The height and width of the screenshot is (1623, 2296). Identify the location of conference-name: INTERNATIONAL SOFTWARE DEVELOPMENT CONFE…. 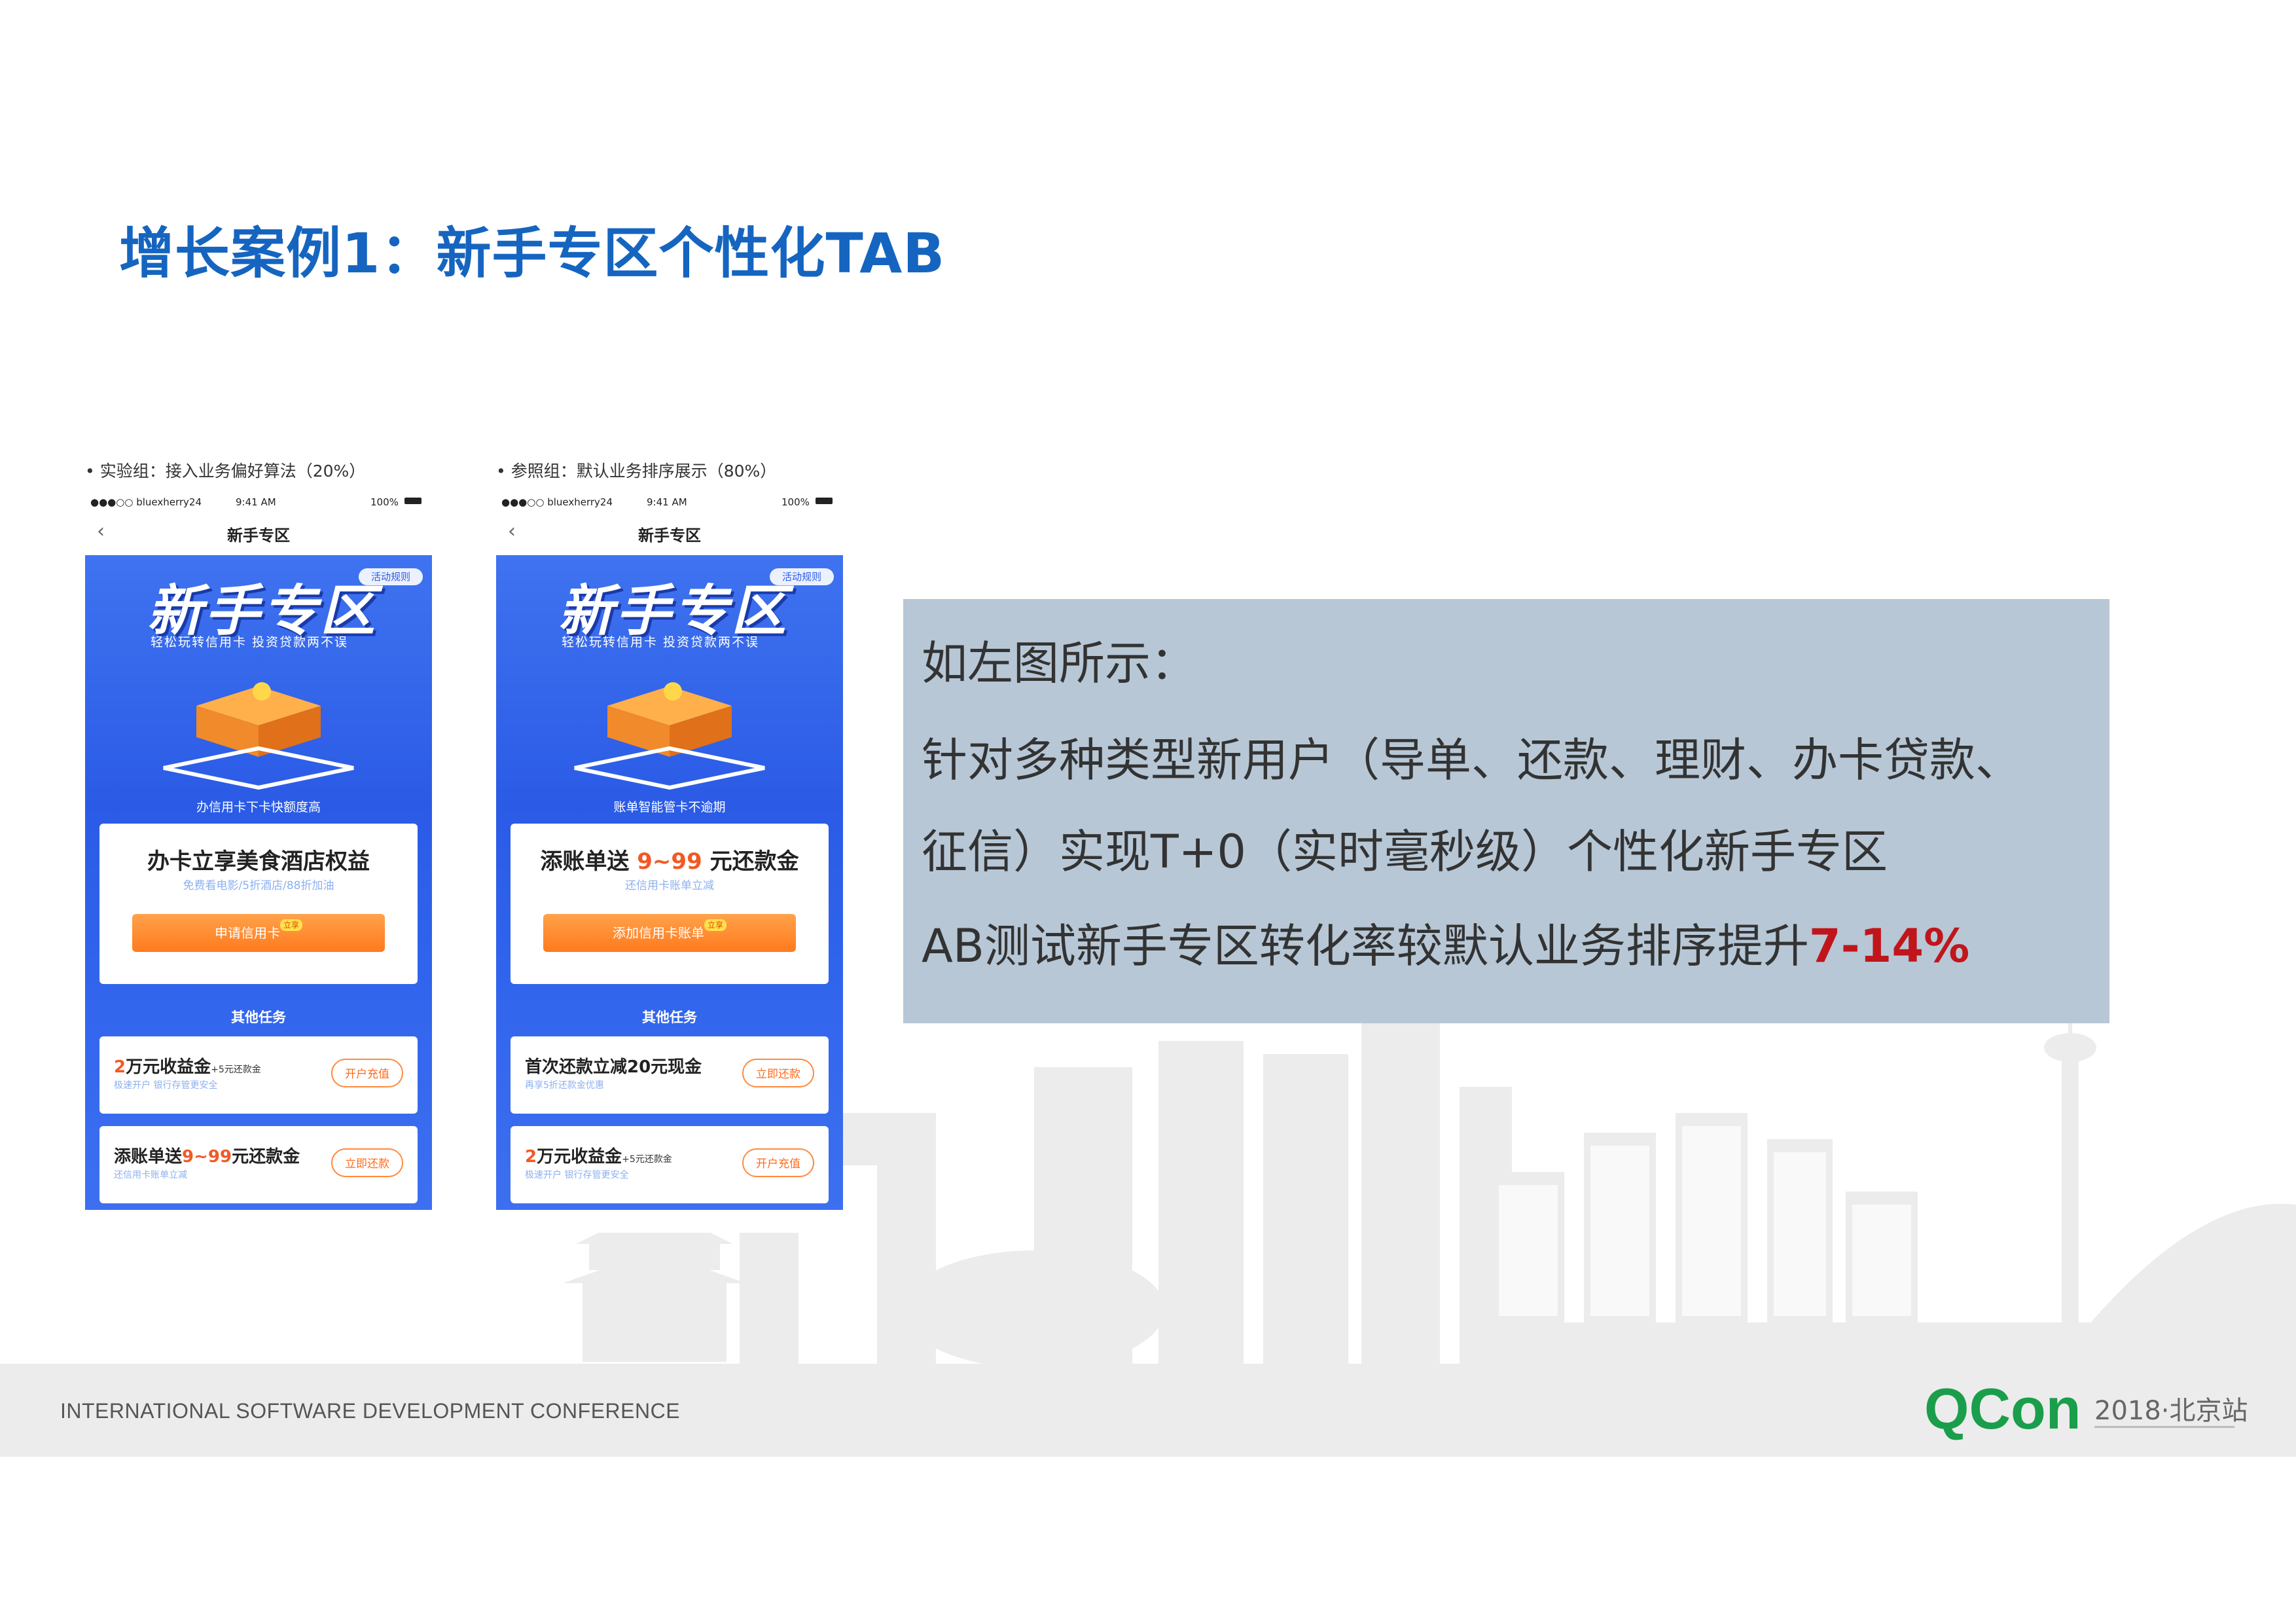
(370, 1411).